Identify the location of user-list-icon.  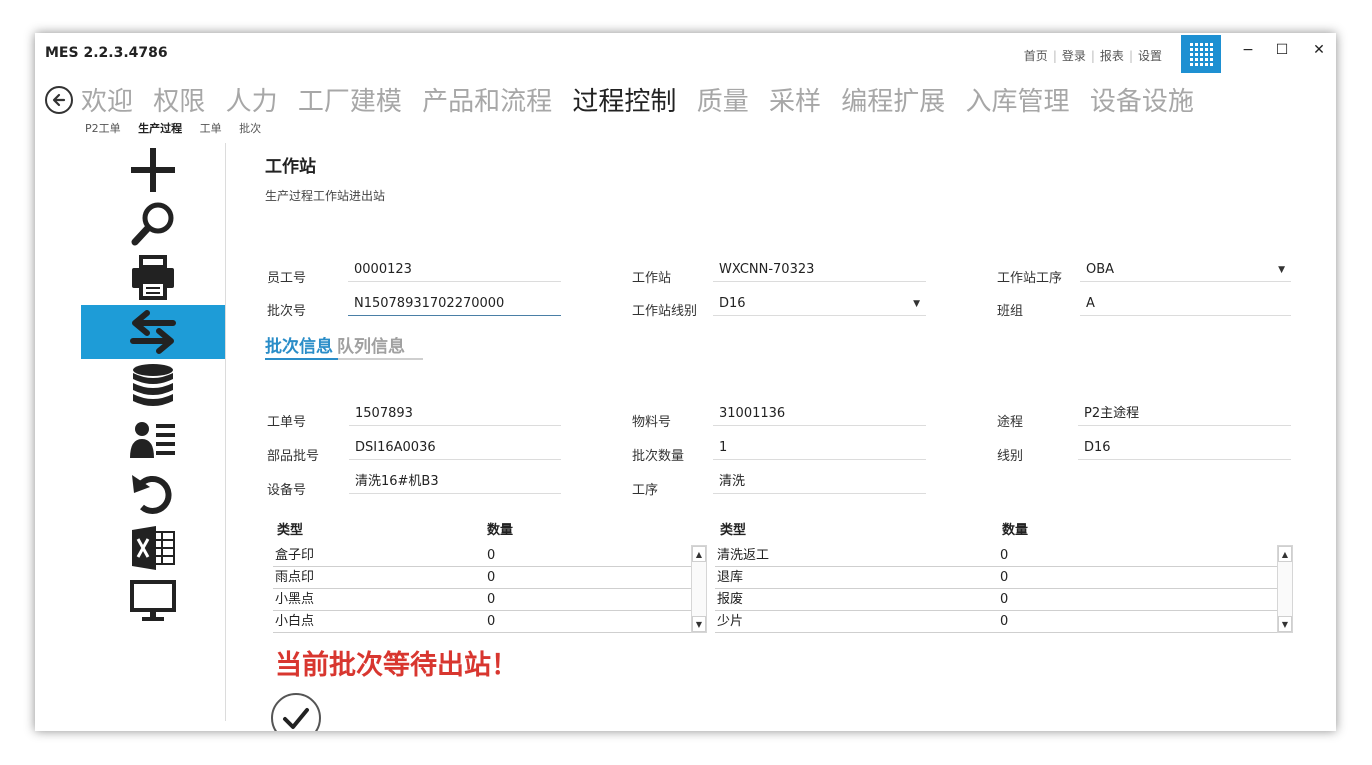
(152, 440).